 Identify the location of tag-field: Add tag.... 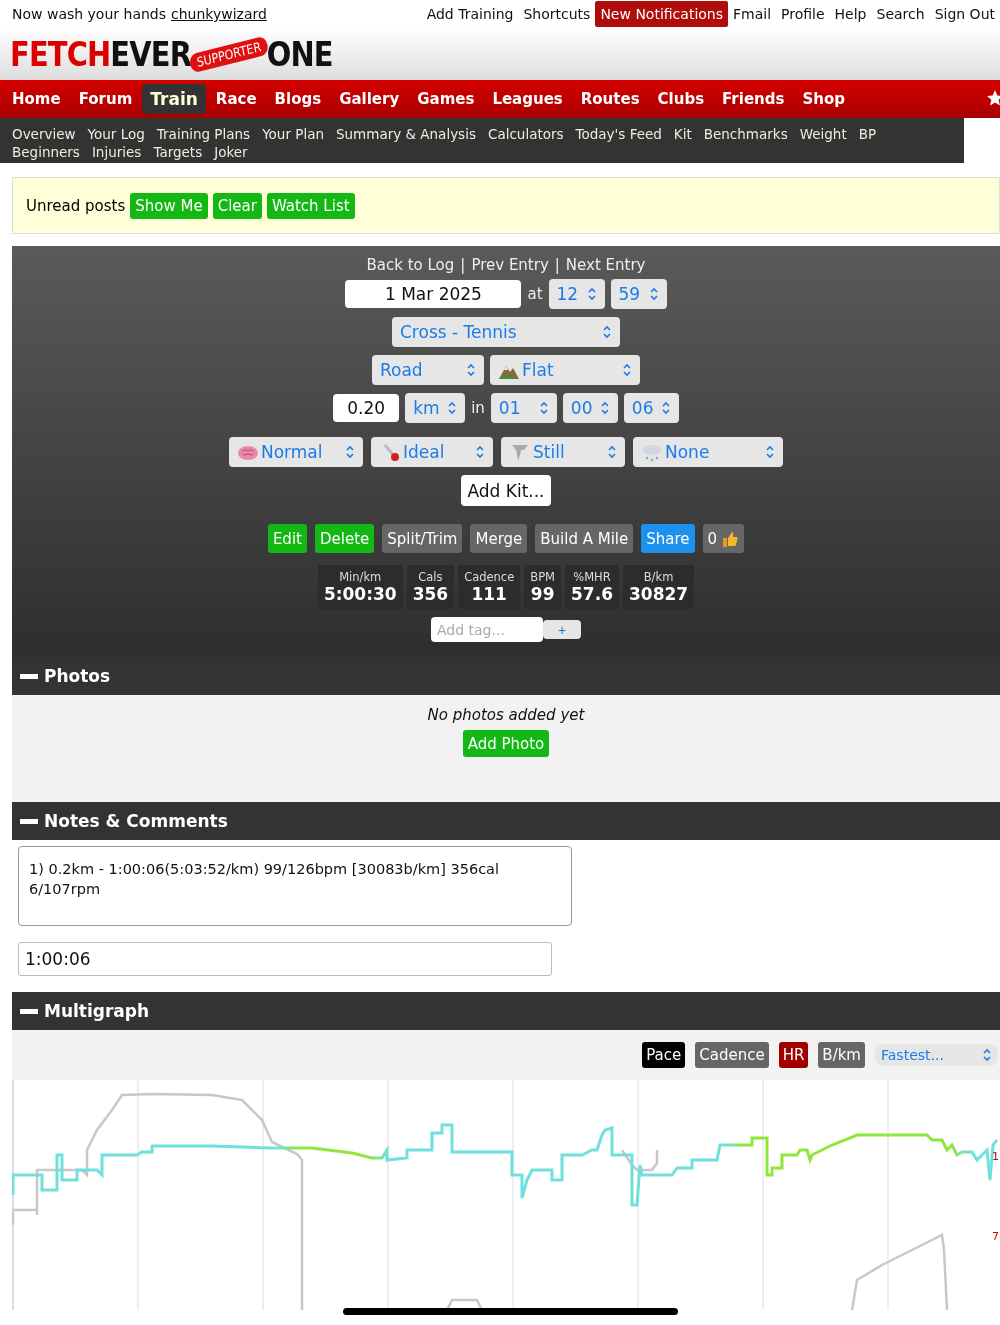
(487, 629).